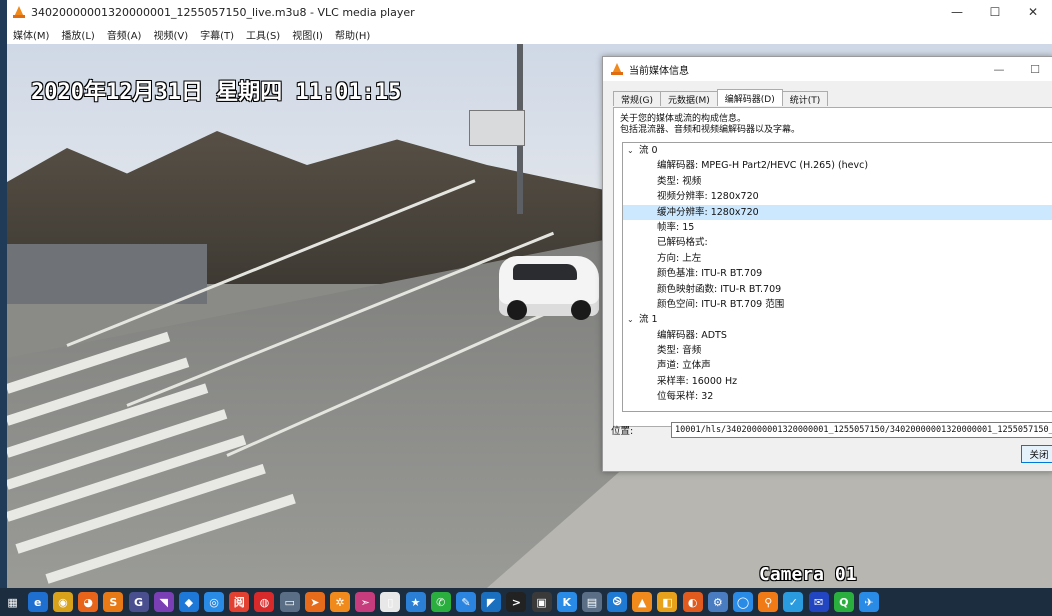 The width and height of the screenshot is (1052, 616). I want to click on menu-help: 帮助(H), so click(352, 34).